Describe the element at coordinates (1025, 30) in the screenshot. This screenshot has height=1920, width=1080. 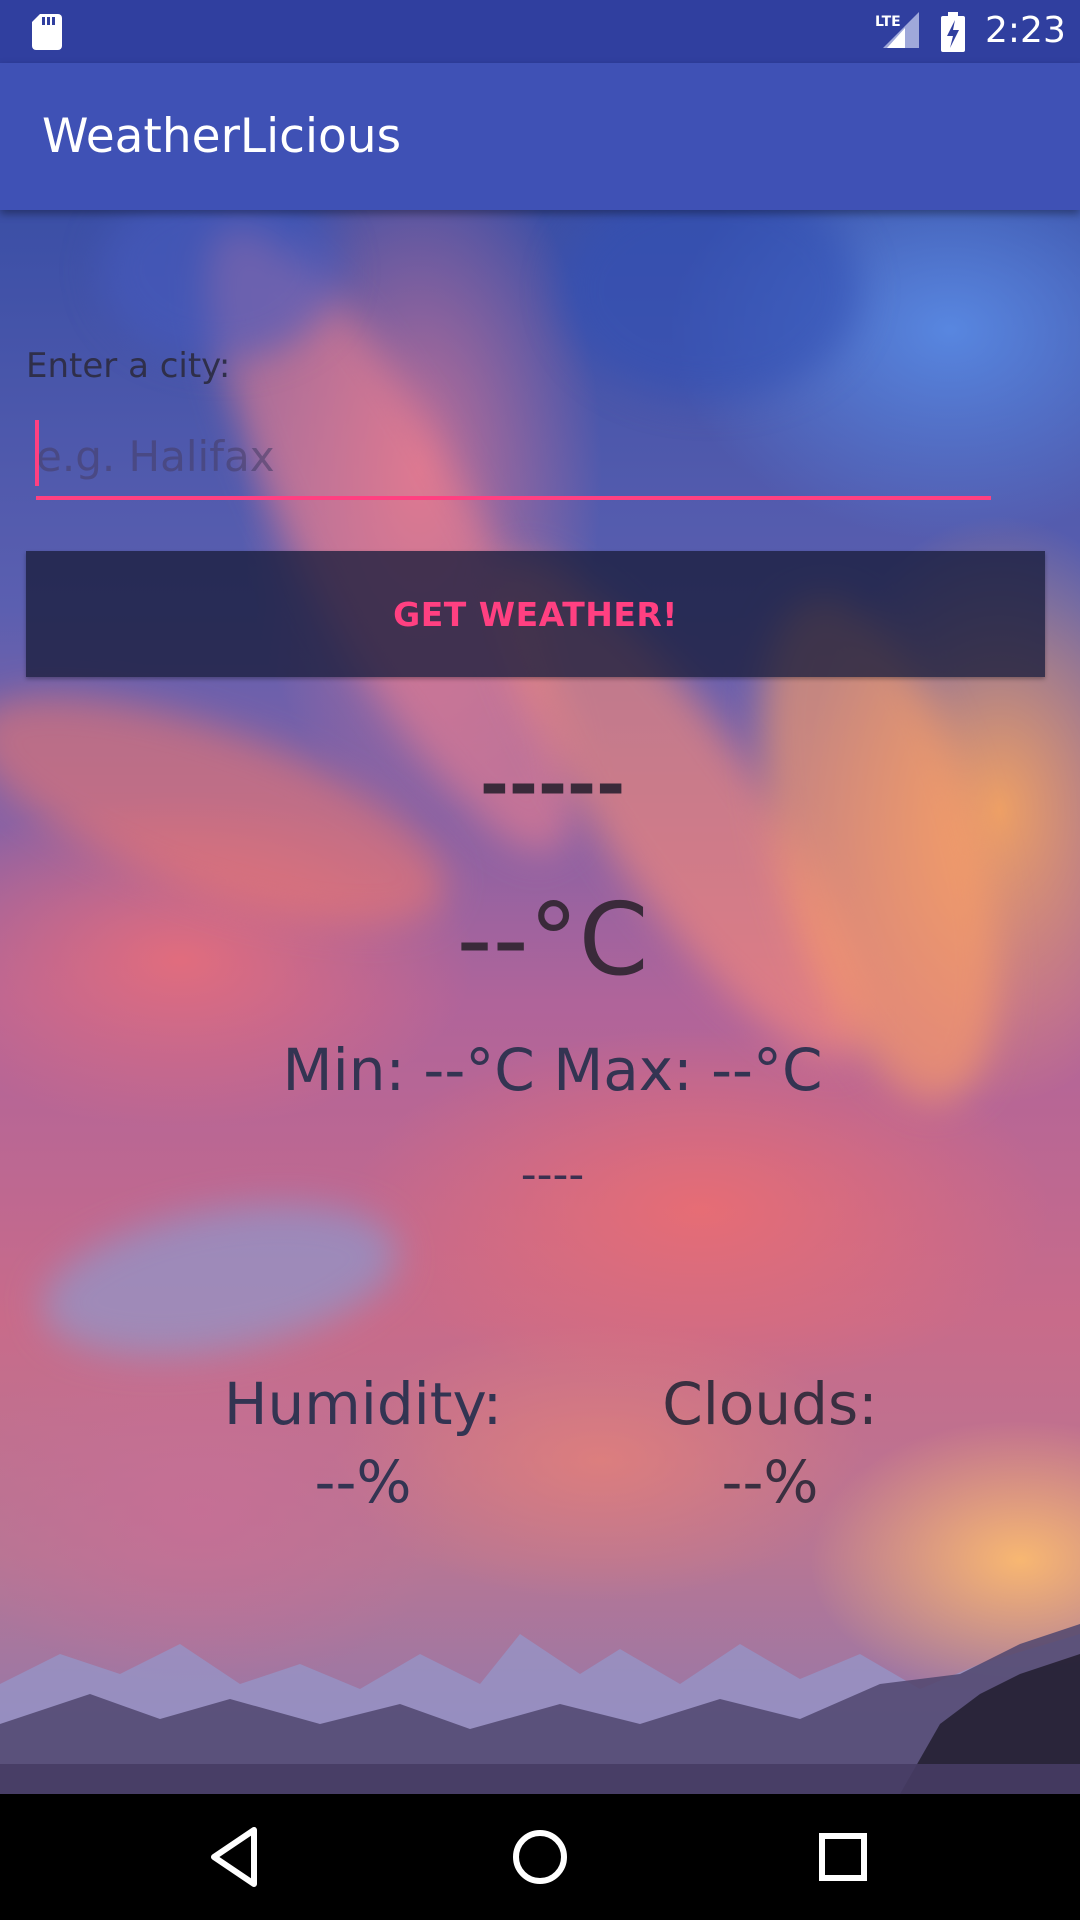
I see `status-clock: 2:23` at that location.